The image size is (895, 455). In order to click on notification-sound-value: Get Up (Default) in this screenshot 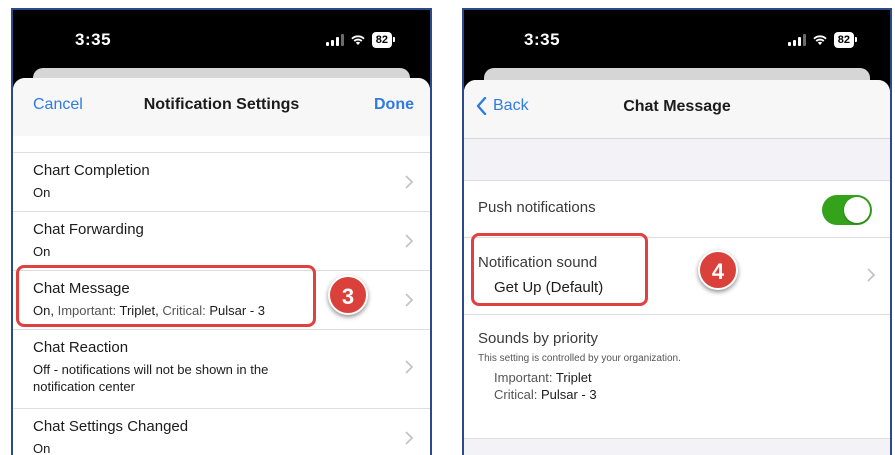, I will do `click(549, 287)`.